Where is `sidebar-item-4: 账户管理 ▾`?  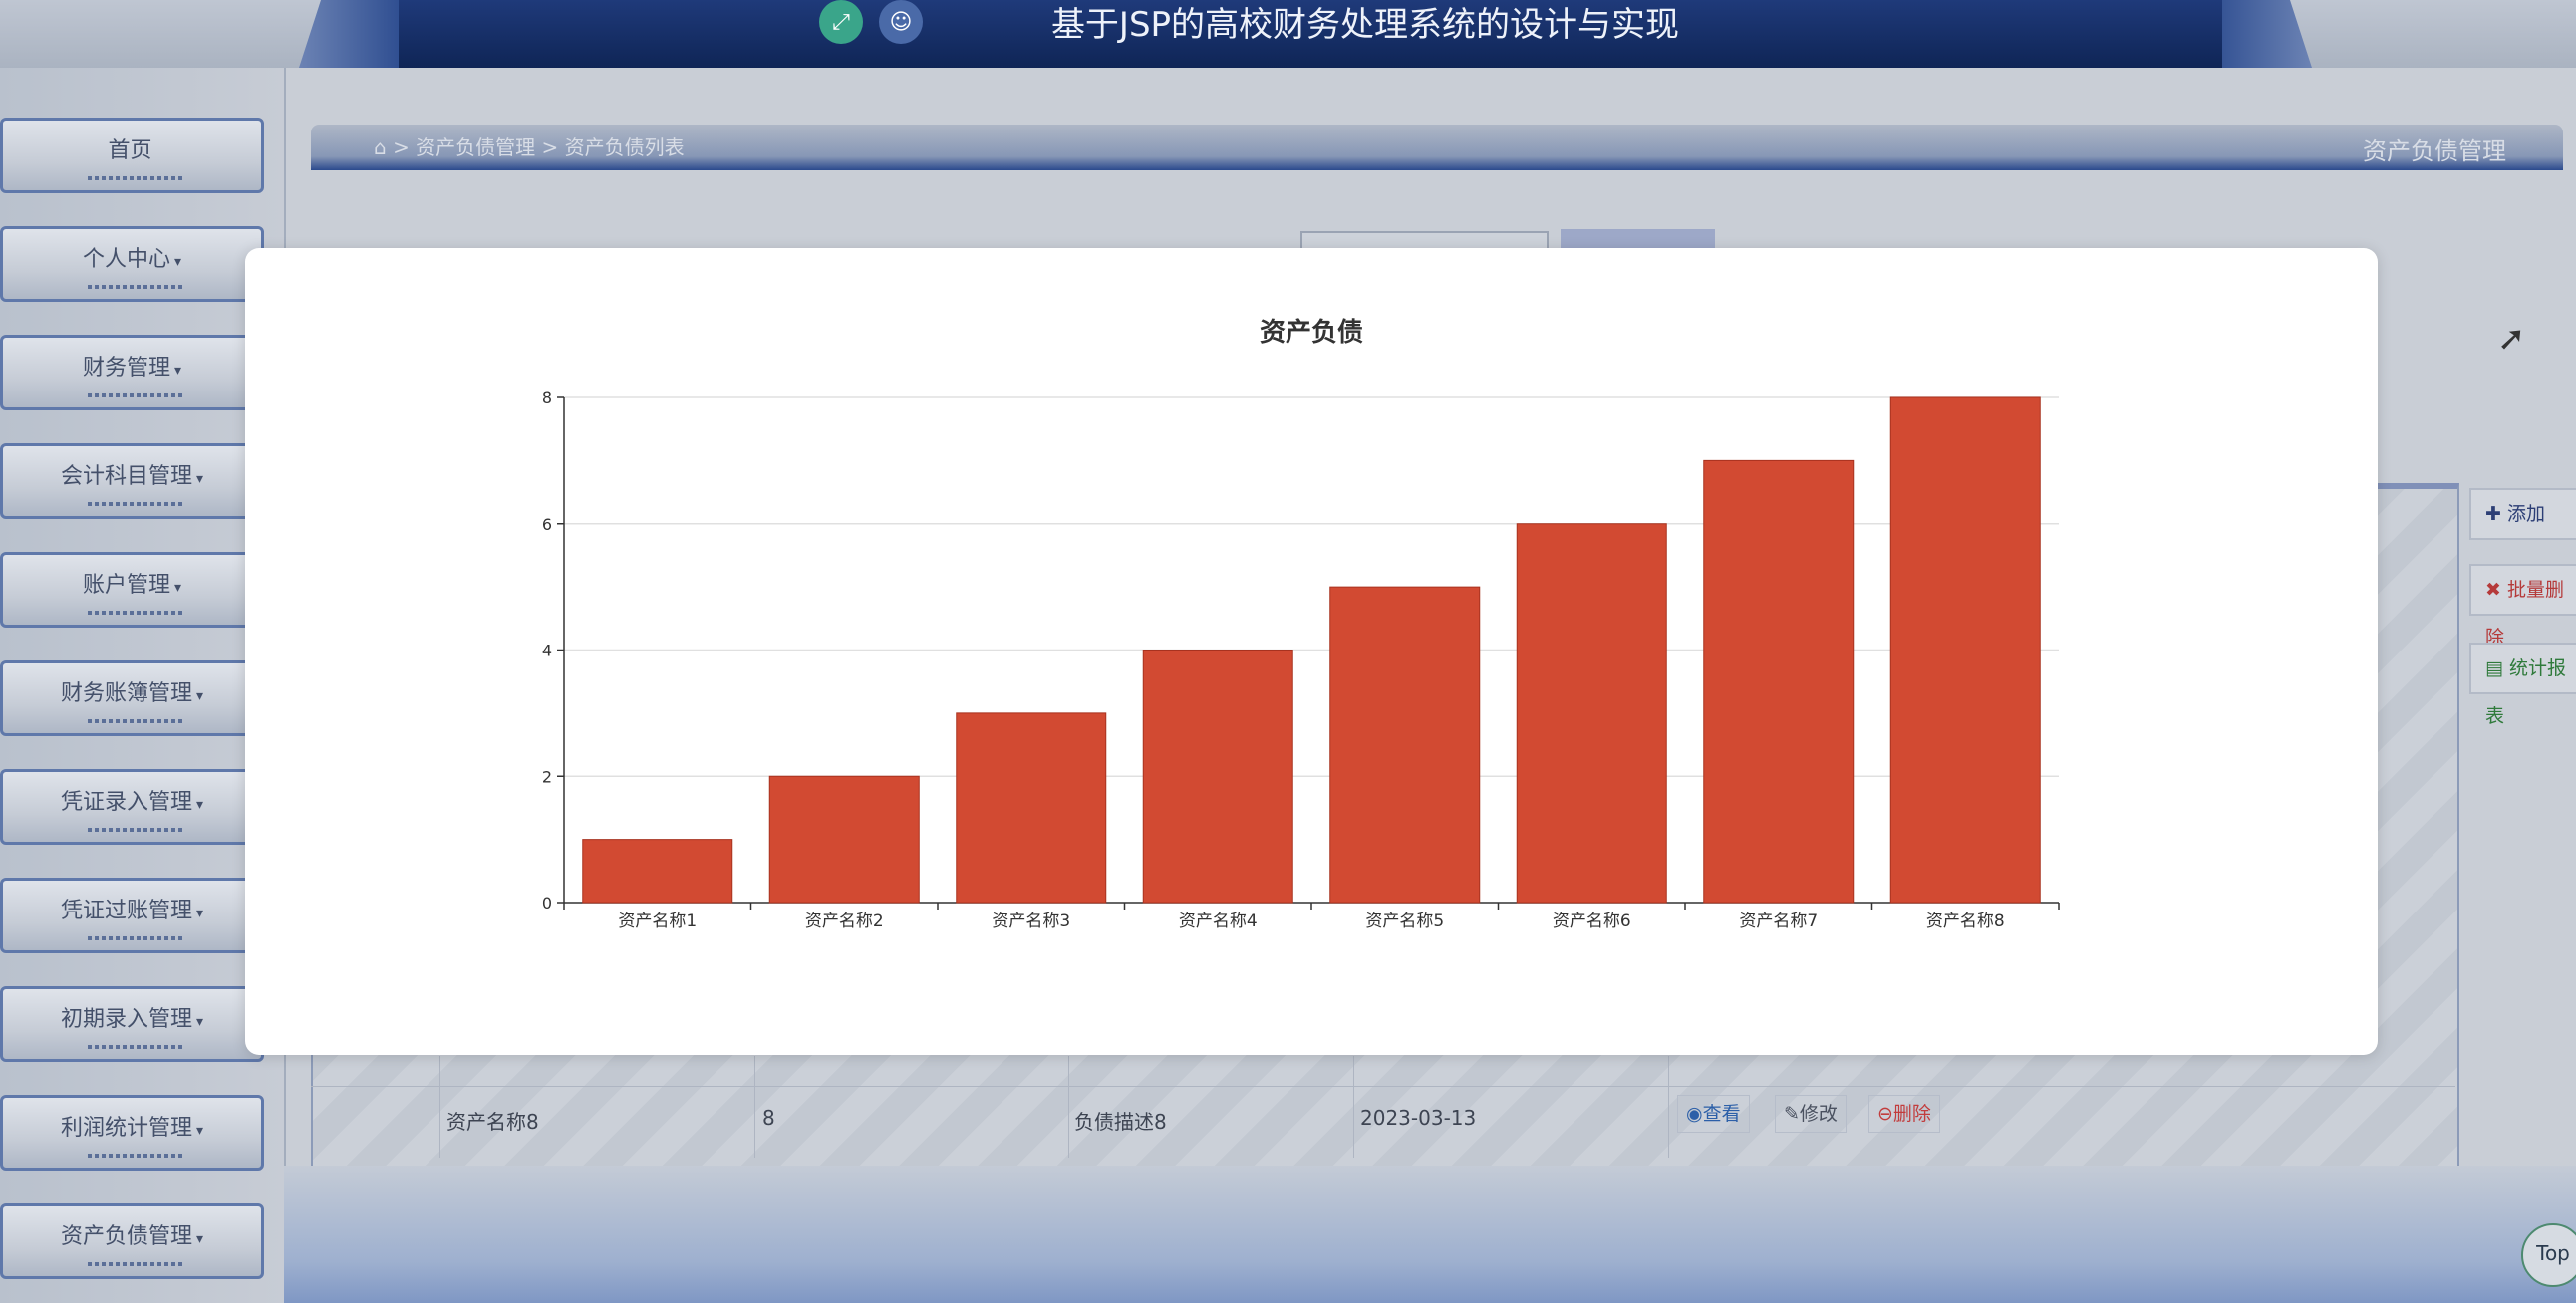 sidebar-item-4: 账户管理 ▾ is located at coordinates (132, 590).